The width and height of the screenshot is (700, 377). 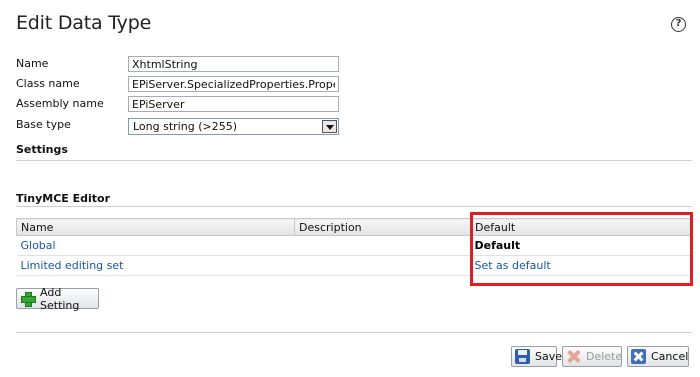 What do you see at coordinates (638, 356) in the screenshot?
I see `cancel-icon` at bounding box center [638, 356].